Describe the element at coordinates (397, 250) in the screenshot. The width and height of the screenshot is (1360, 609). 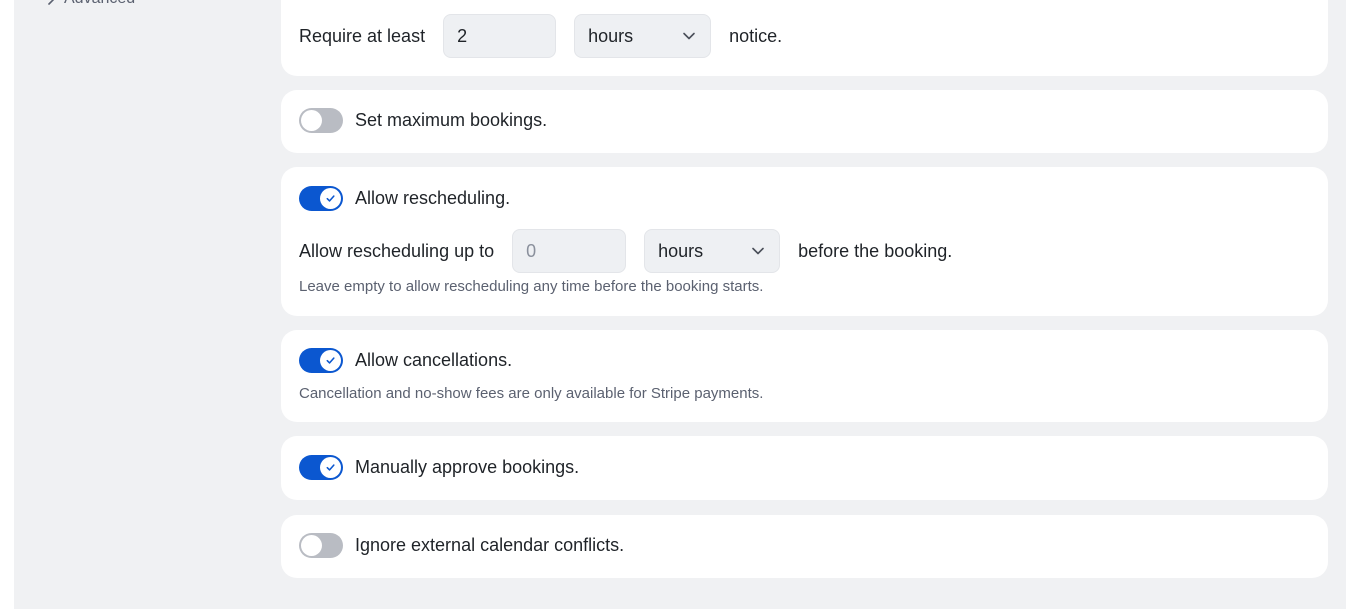
I see `rescheduling-prefix-label: Allow rescheduling up to` at that location.